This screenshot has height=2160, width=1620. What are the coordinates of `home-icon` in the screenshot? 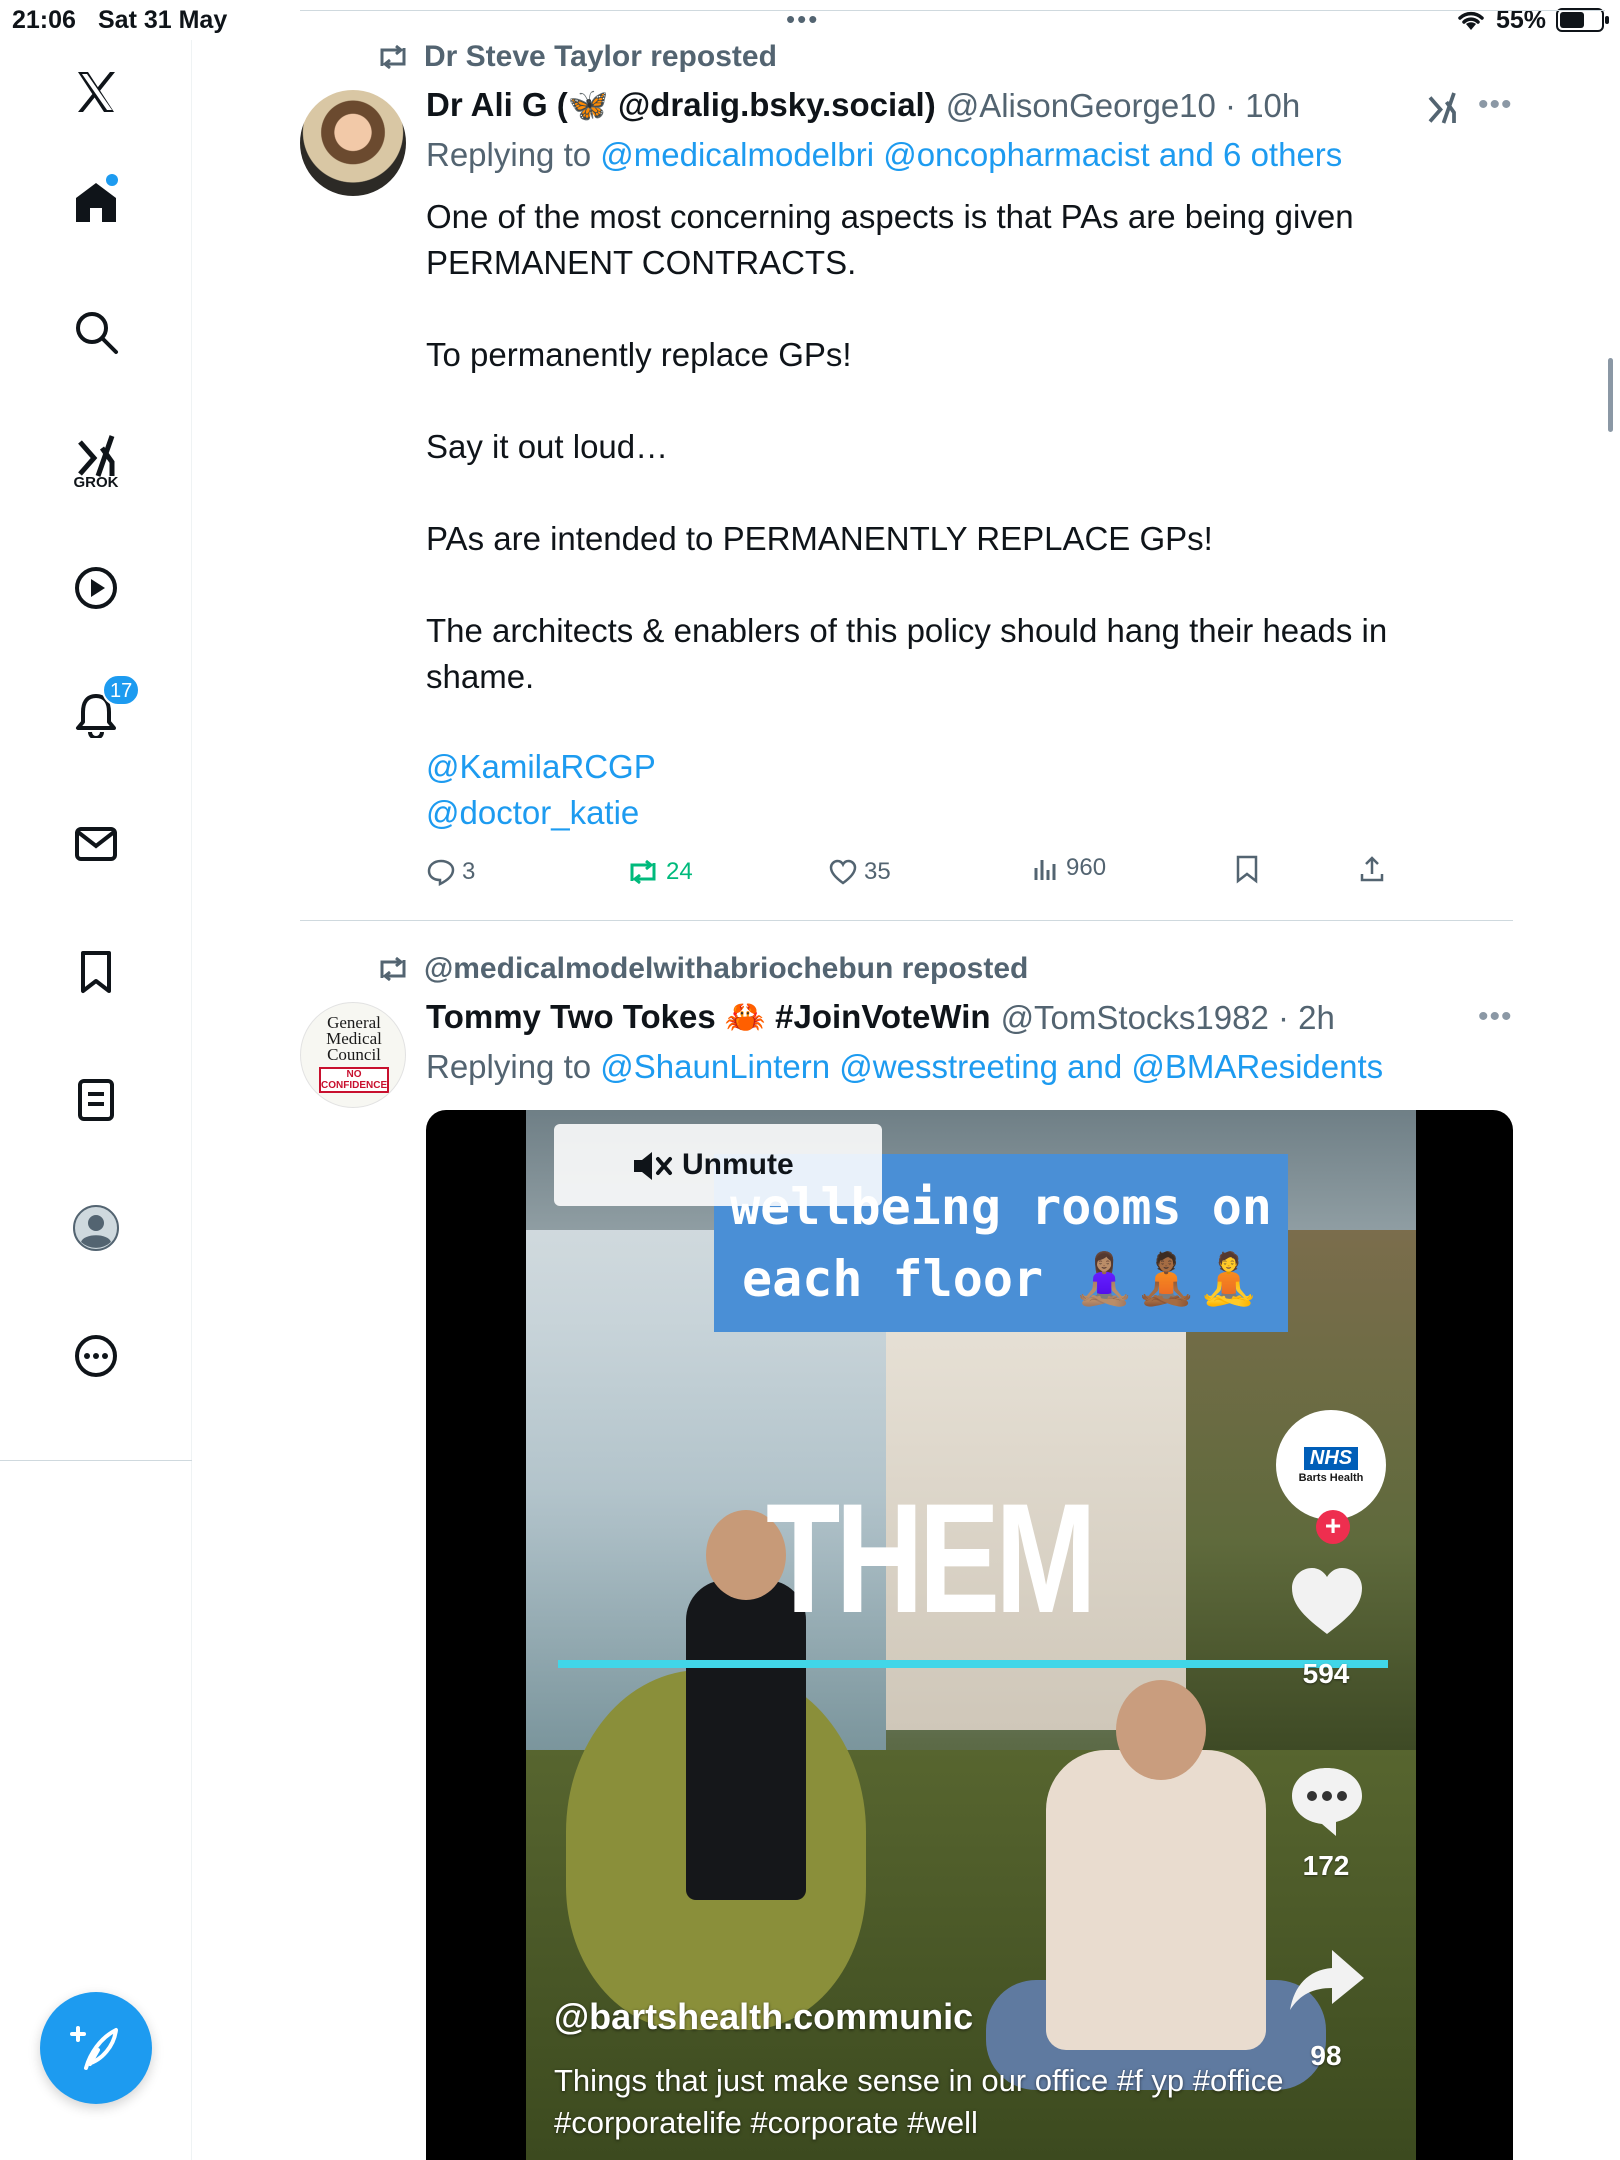 It's located at (96, 202).